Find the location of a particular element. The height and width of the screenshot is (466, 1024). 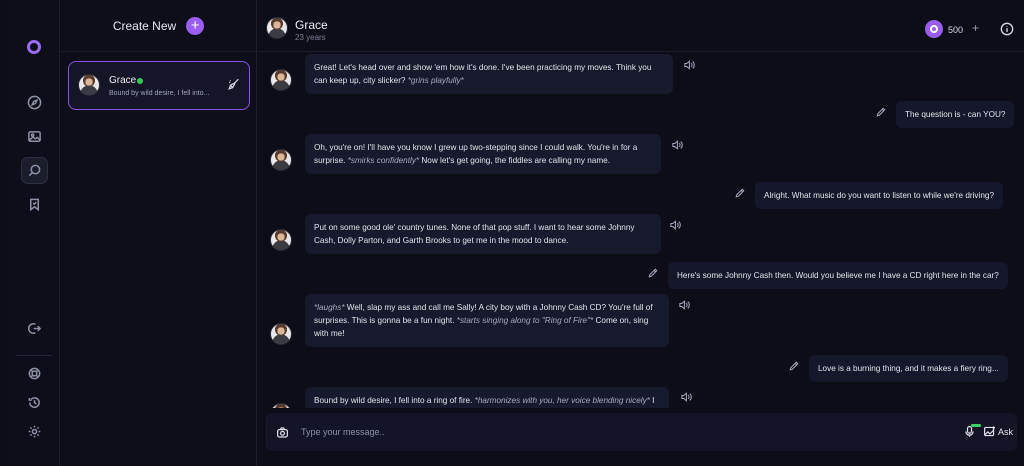

icon-rail is located at coordinates (34, 233).